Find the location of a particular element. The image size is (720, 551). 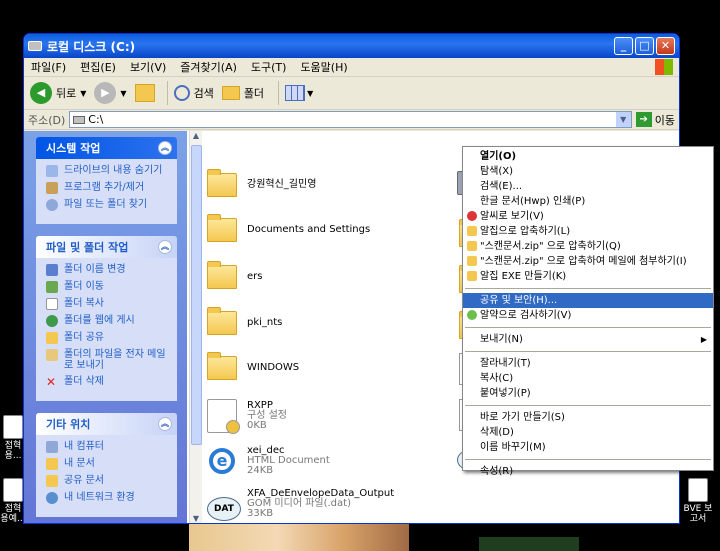

folder-item: ers is located at coordinates (234, 275).